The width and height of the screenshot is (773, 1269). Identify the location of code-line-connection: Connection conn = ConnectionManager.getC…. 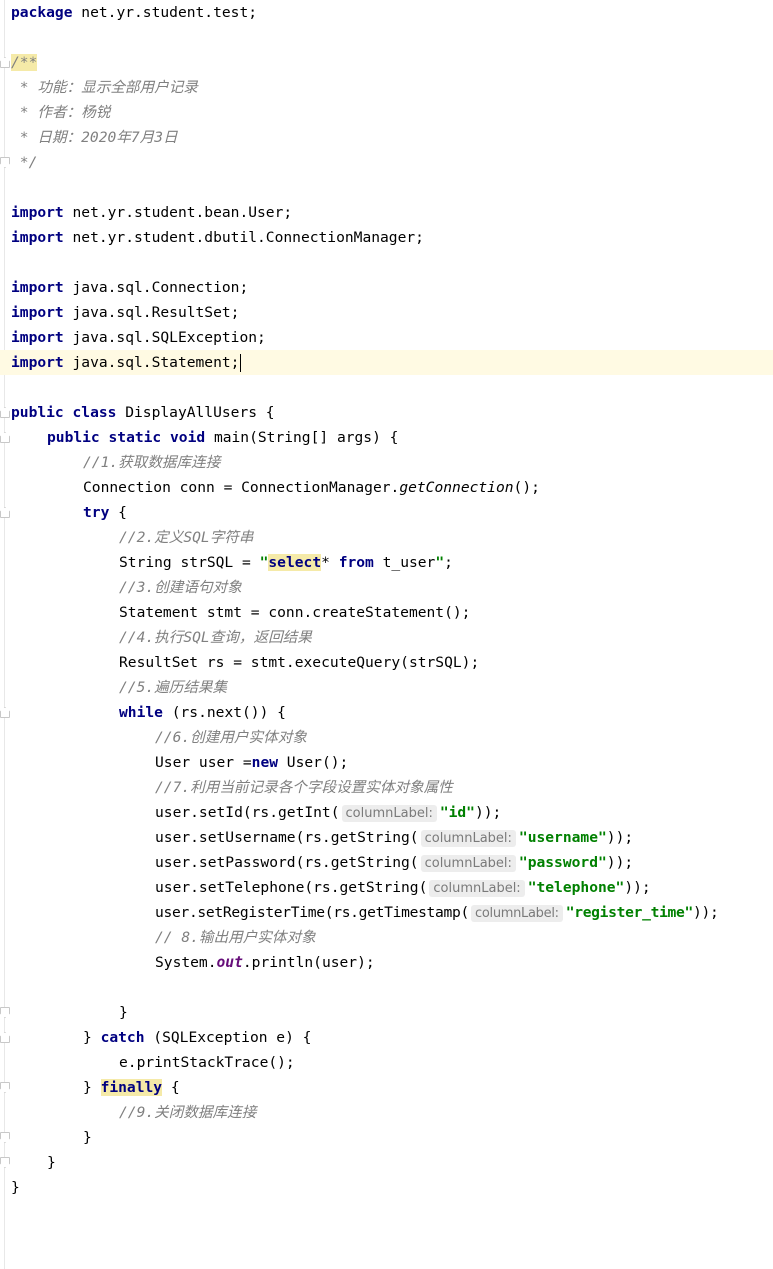
(311, 487).